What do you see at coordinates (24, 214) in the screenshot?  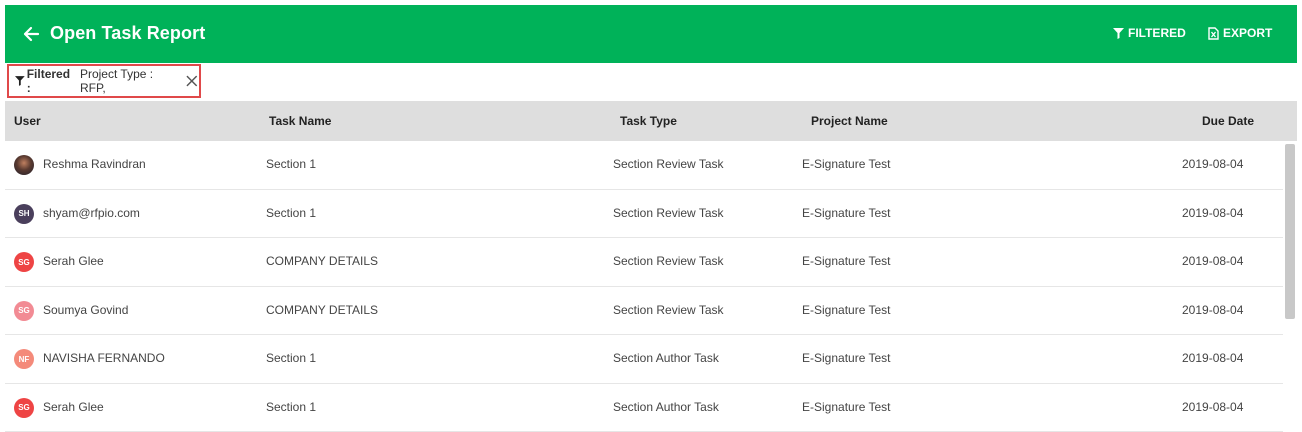 I see `avatar: SH` at bounding box center [24, 214].